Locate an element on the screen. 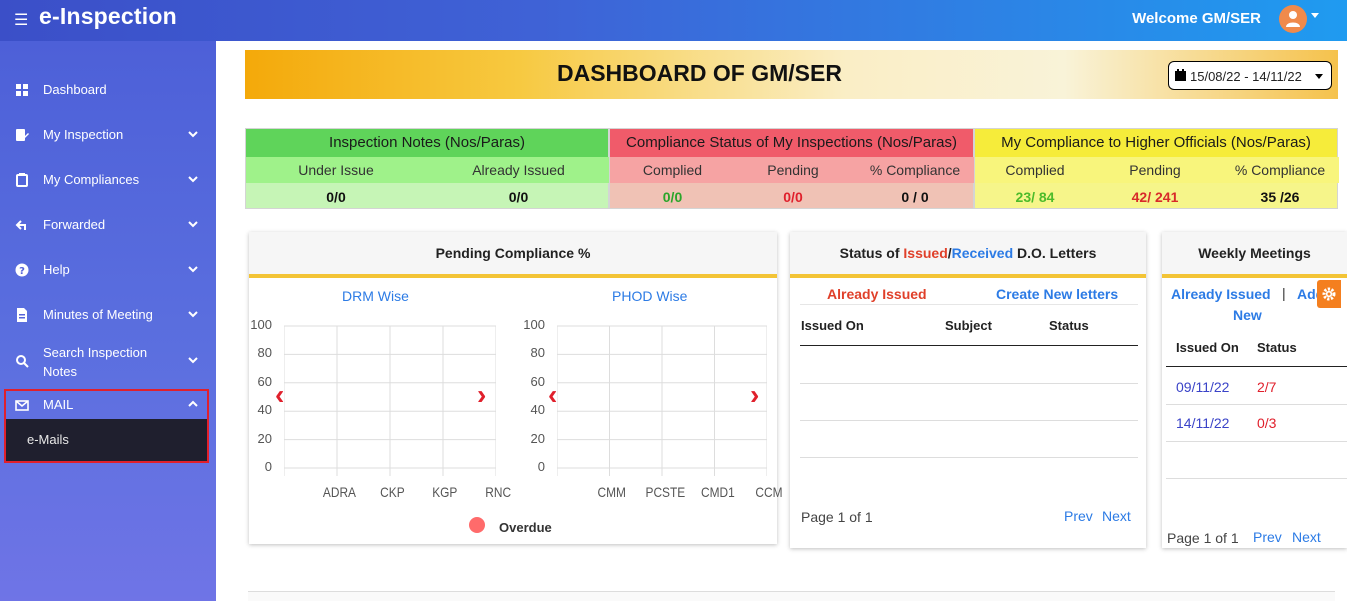 Image resolution: width=1347 pixels, height=601 pixels. top-bar: ☰ e-Inspection Welcome GM/SER is located at coordinates (673, 20).